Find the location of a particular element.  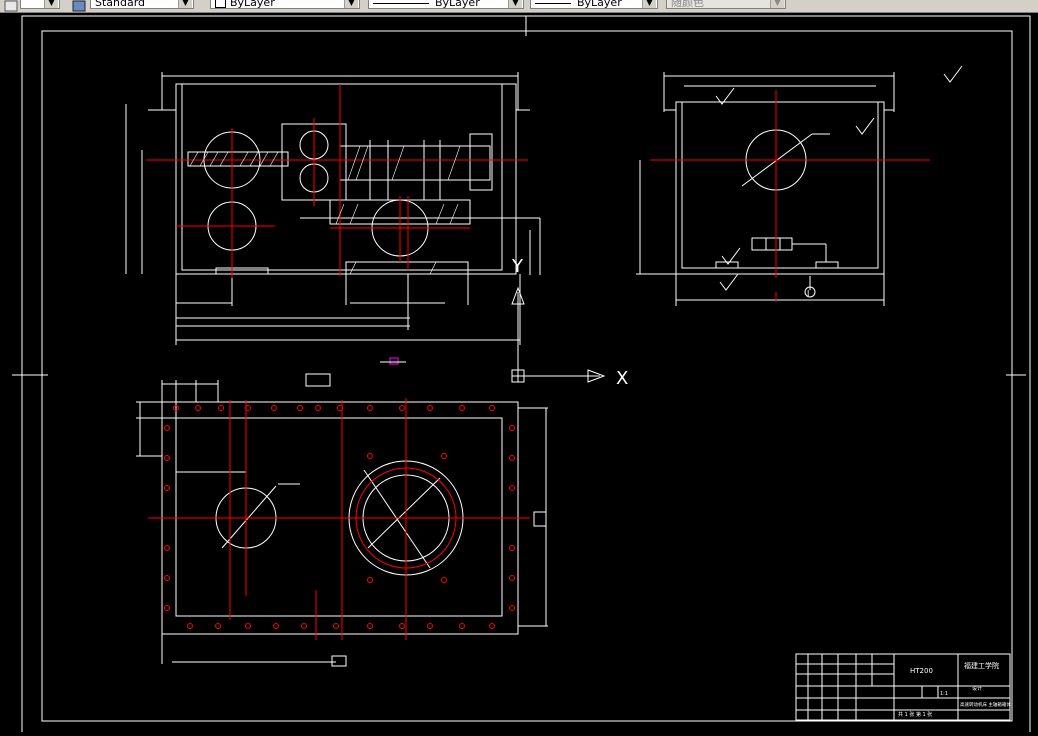

lineweight-value: ByLayer is located at coordinates (599, 4).